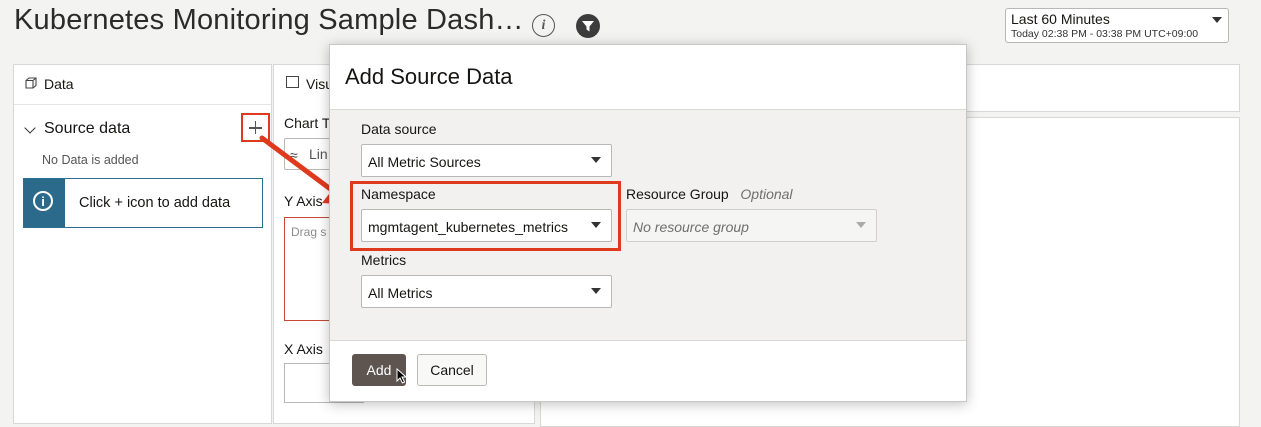 The height and width of the screenshot is (427, 1261). I want to click on hint-icon-bar: i, so click(44, 203).